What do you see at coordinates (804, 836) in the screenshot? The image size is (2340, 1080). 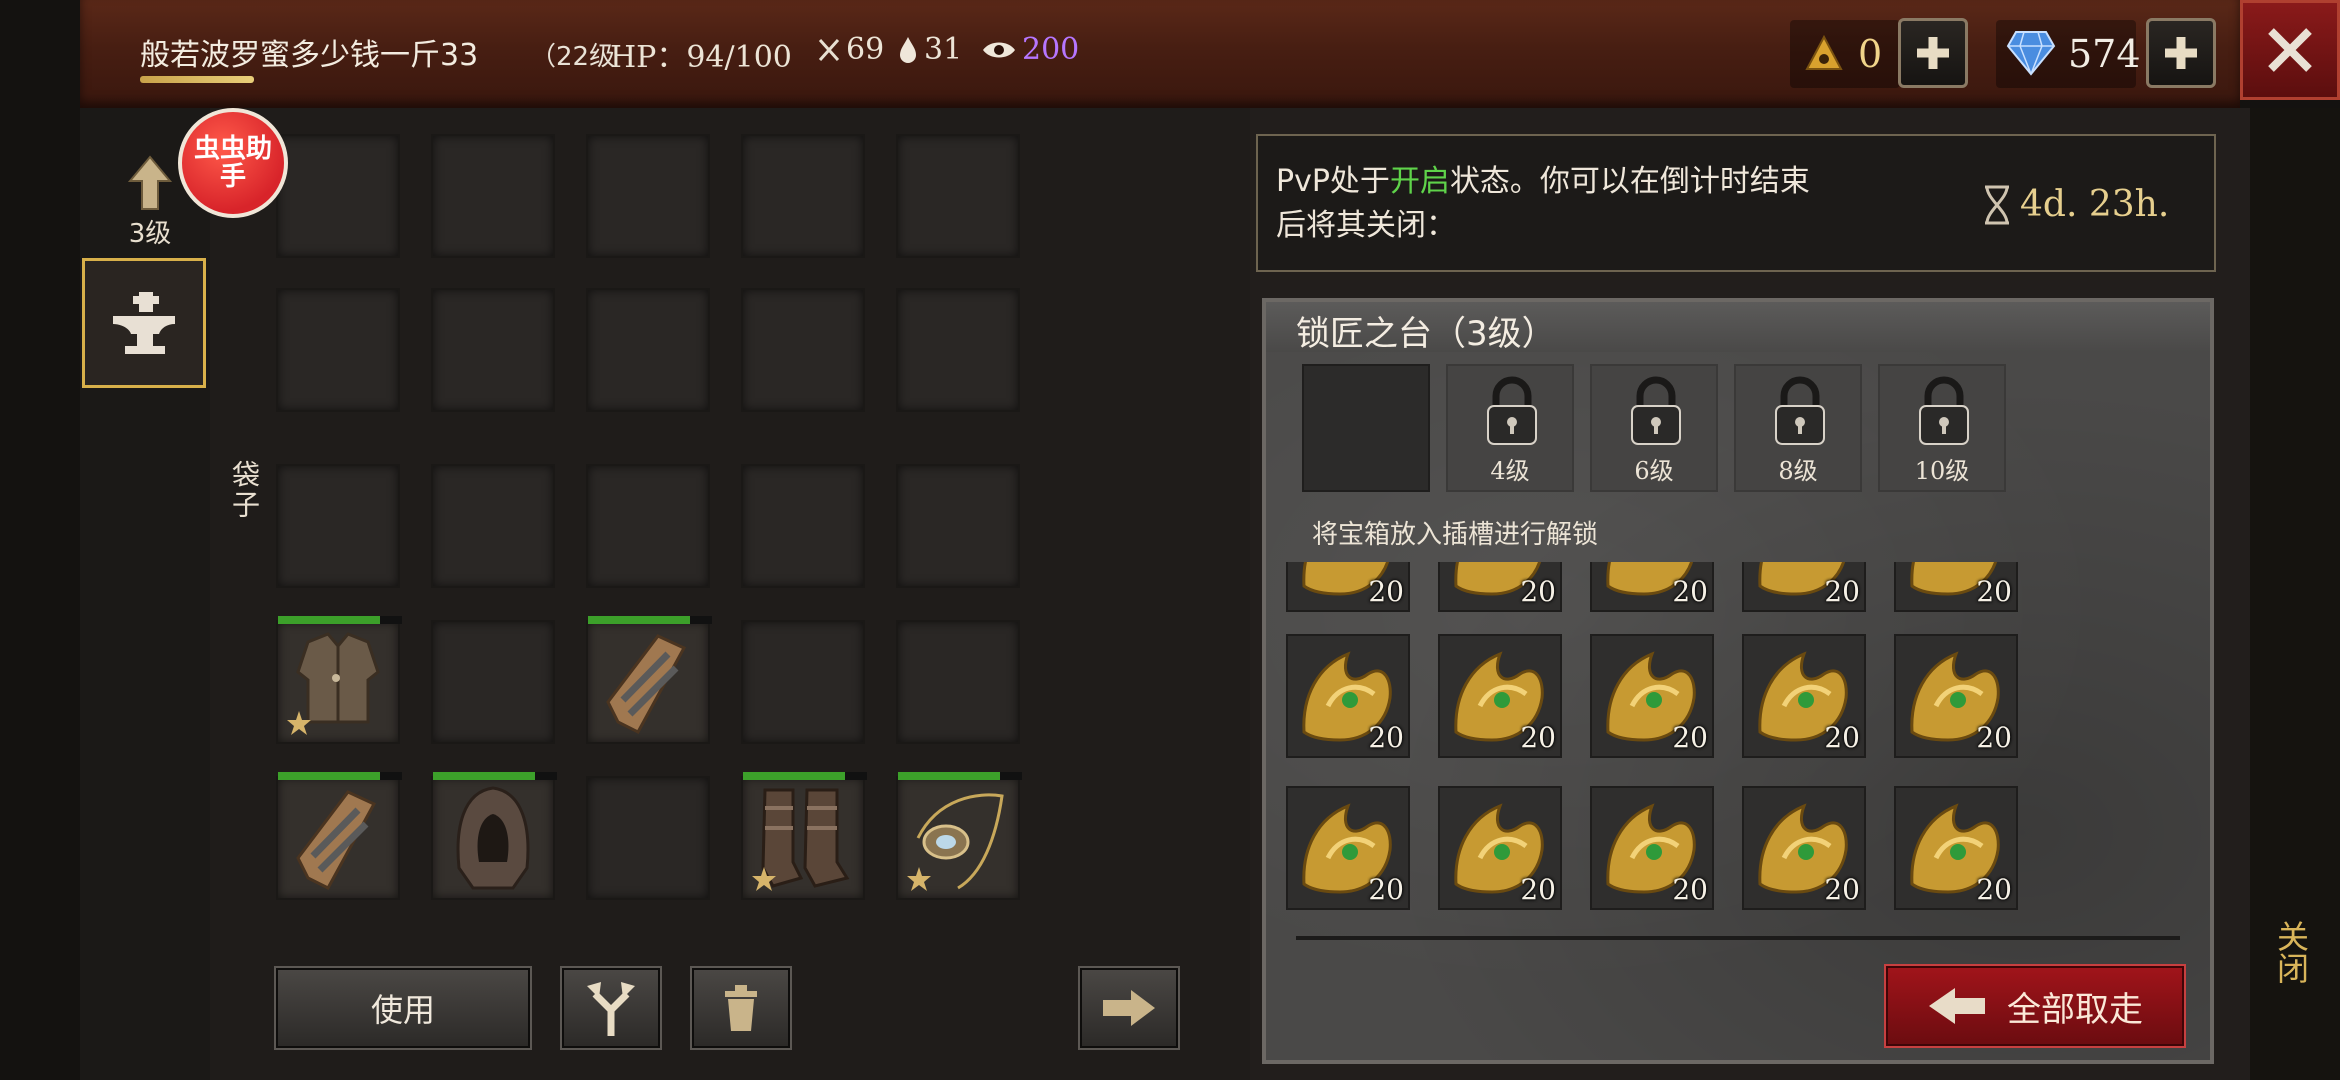 I see `inventory-slot-boots` at bounding box center [804, 836].